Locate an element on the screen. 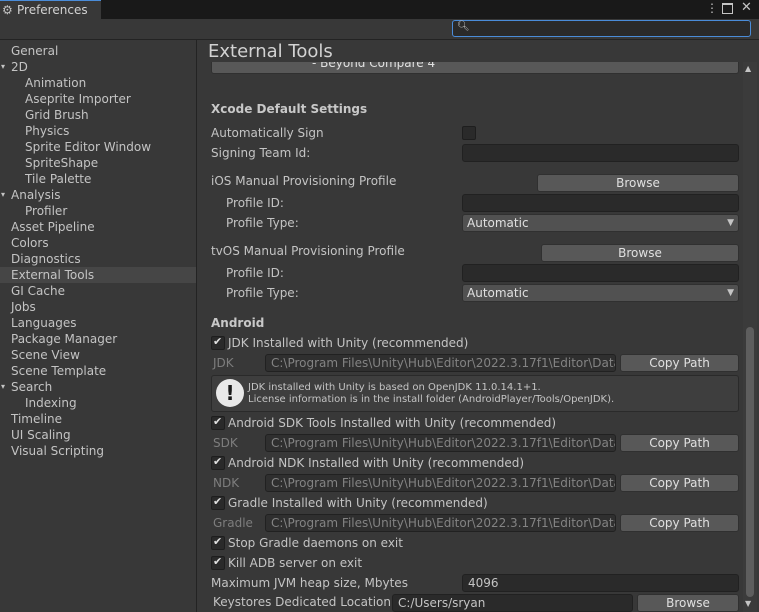 Image resolution: width=759 pixels, height=612 pixels. ndk-checkbox is located at coordinates (218, 462).